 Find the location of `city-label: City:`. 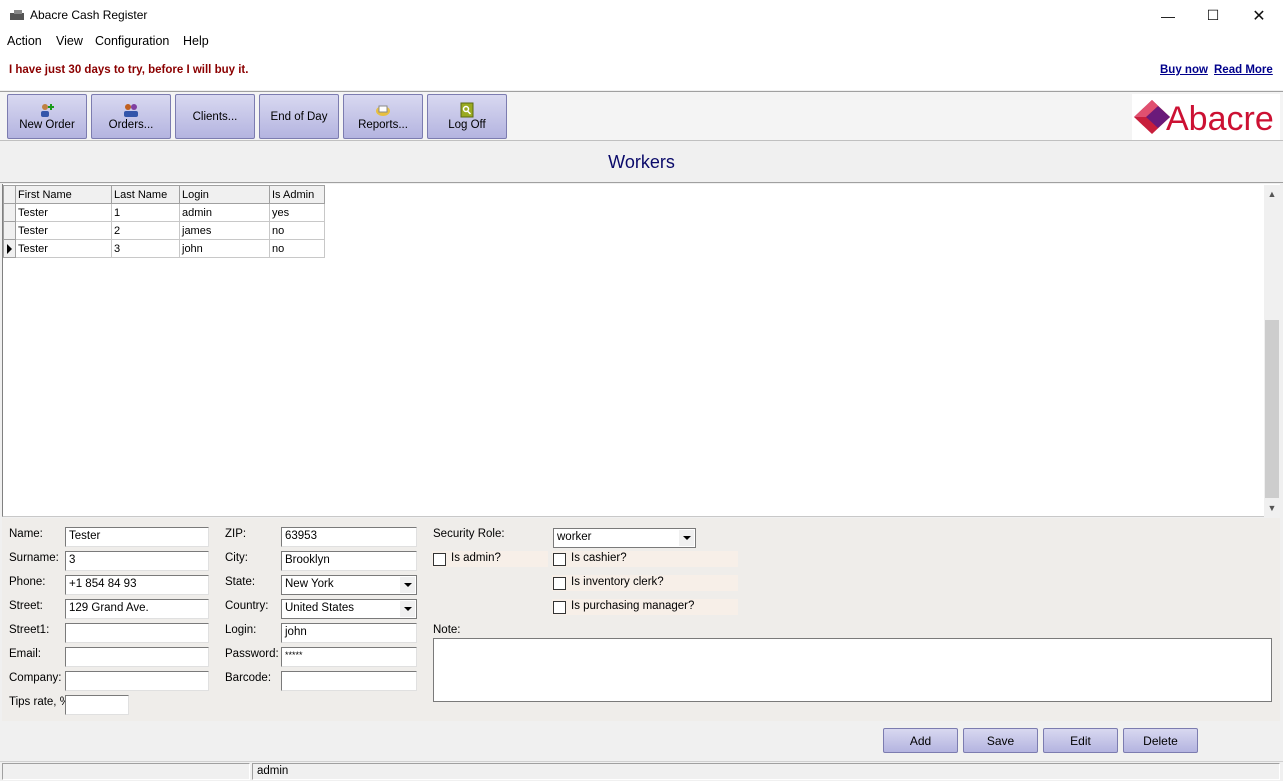

city-label: City: is located at coordinates (236, 558).